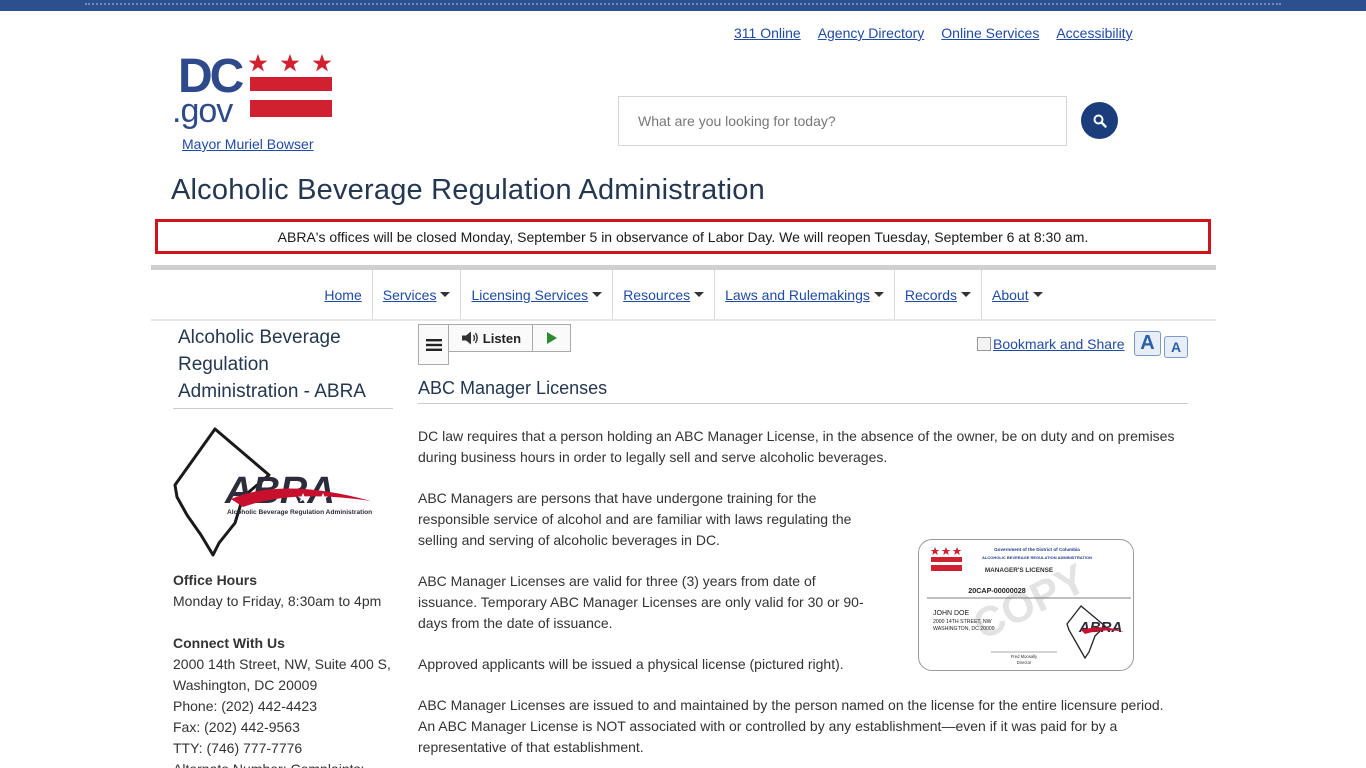 The image size is (1366, 768). I want to click on content-toolbar: Listen Bookmark and Share A A, so click(803, 345).